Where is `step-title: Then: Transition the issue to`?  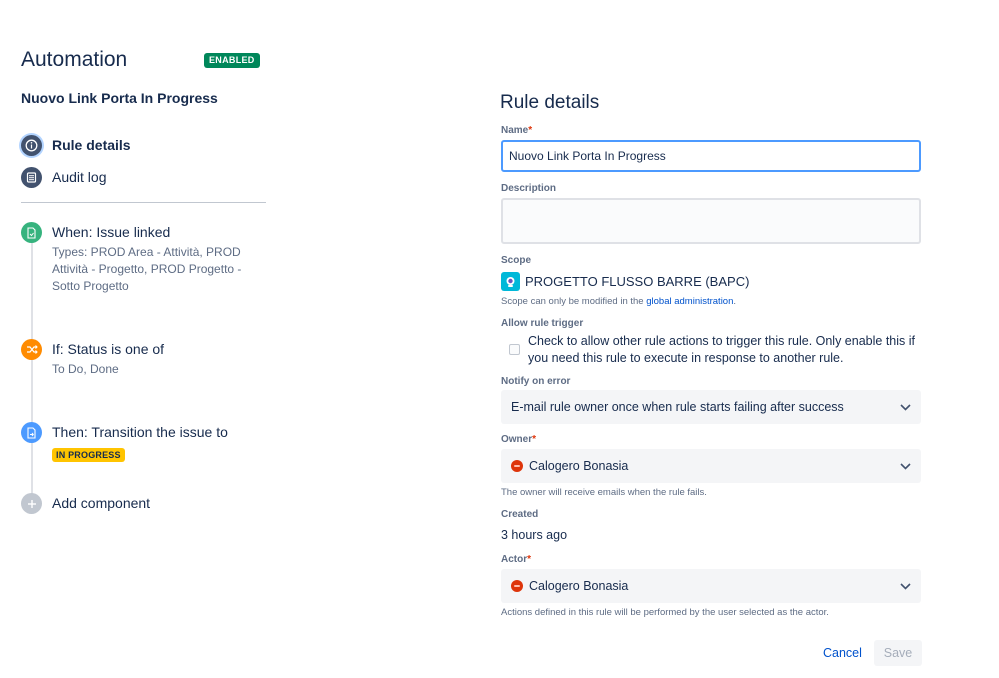 step-title: Then: Transition the issue to is located at coordinates (140, 432).